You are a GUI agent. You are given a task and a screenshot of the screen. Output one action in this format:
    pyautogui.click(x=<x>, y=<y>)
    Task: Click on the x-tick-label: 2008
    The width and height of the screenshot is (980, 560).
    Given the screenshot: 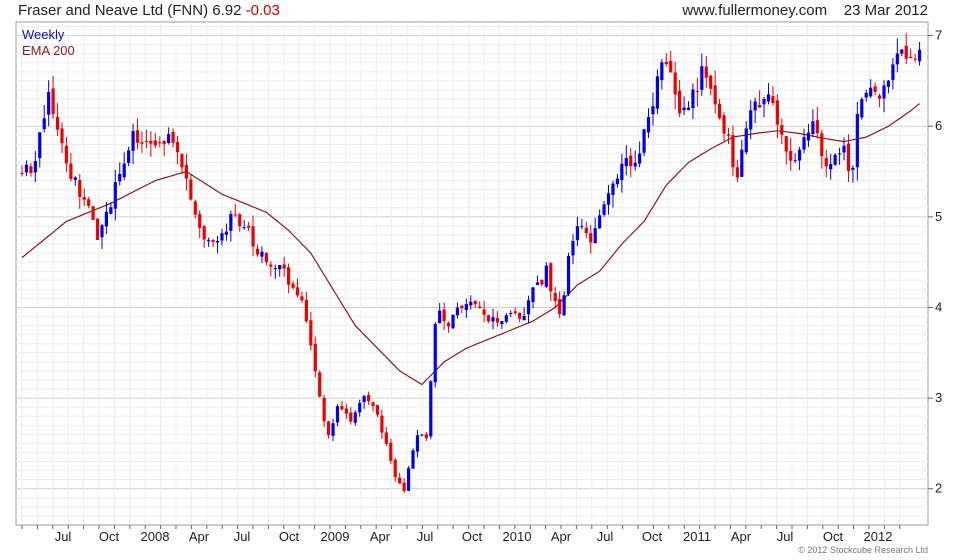 What is the action you would take?
    pyautogui.click(x=155, y=536)
    